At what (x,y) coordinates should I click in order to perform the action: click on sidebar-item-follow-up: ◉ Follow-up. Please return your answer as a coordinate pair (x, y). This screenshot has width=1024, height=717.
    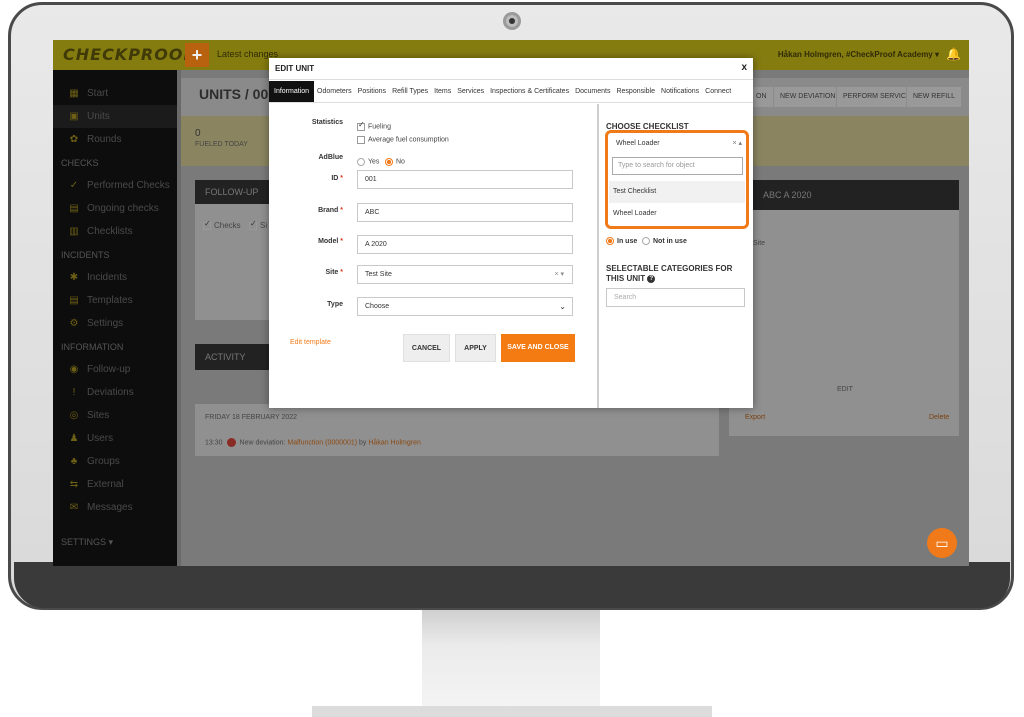
    Looking at the image, I should click on (115, 369).